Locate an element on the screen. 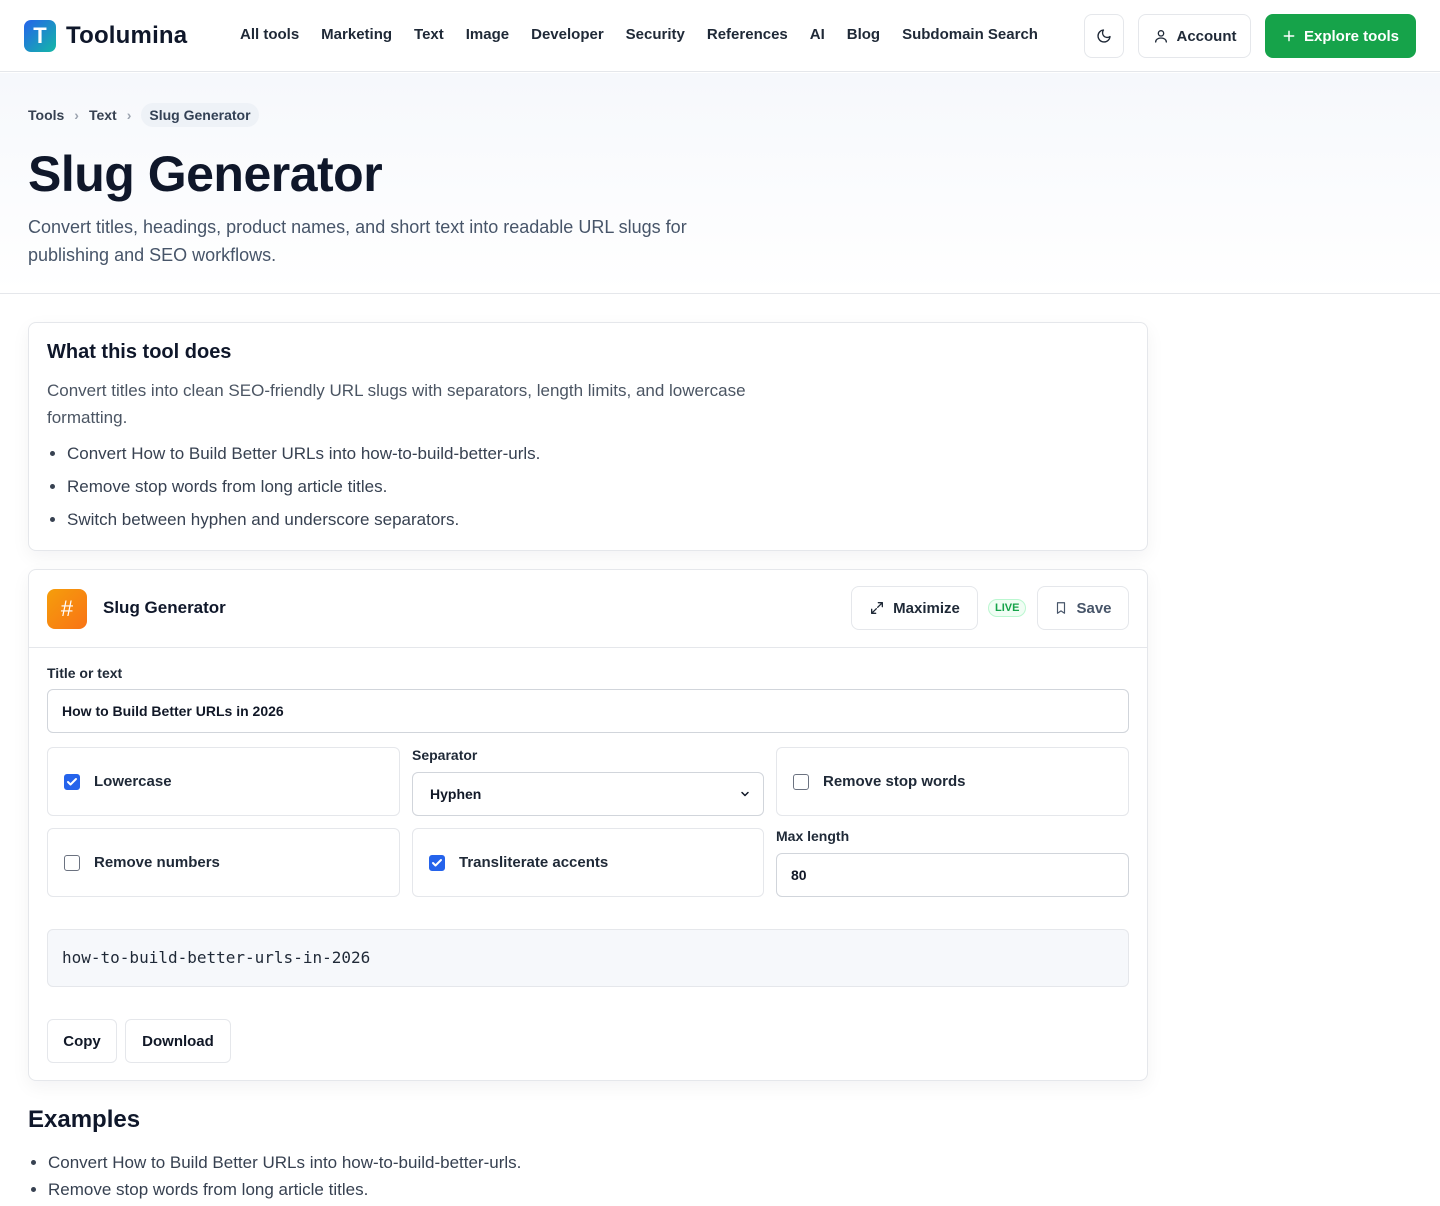 The height and width of the screenshot is (1206, 1440). separator-select: Hyphen is located at coordinates (588, 794).